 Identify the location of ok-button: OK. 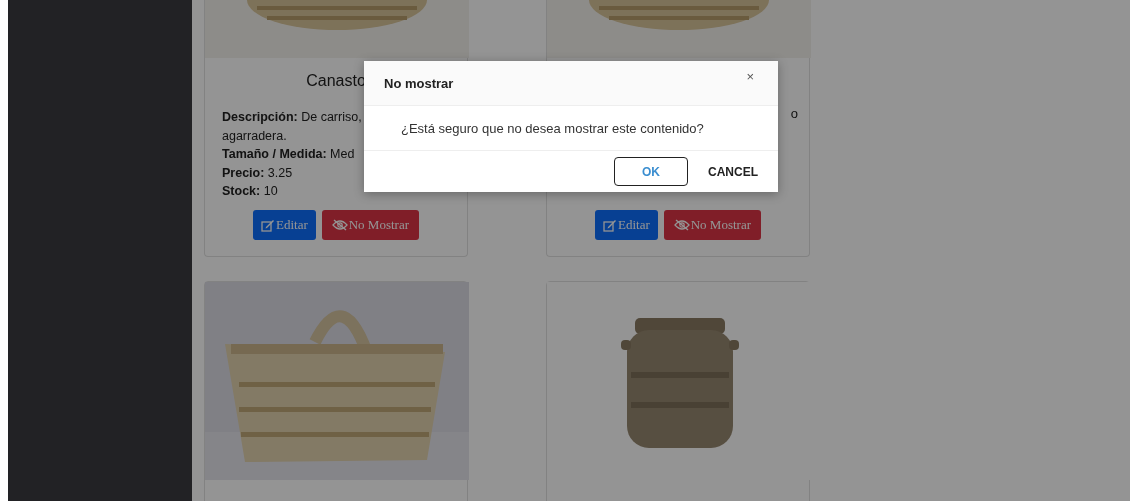
(651, 171).